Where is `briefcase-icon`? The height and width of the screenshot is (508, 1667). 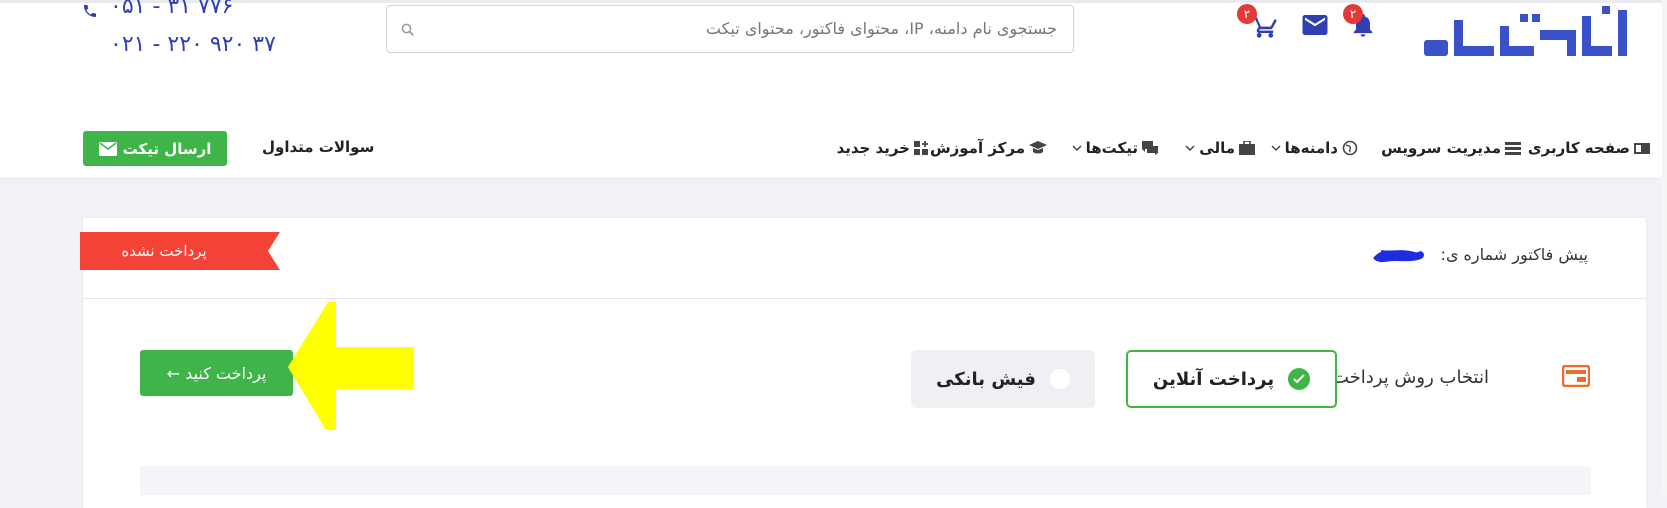 briefcase-icon is located at coordinates (1247, 148).